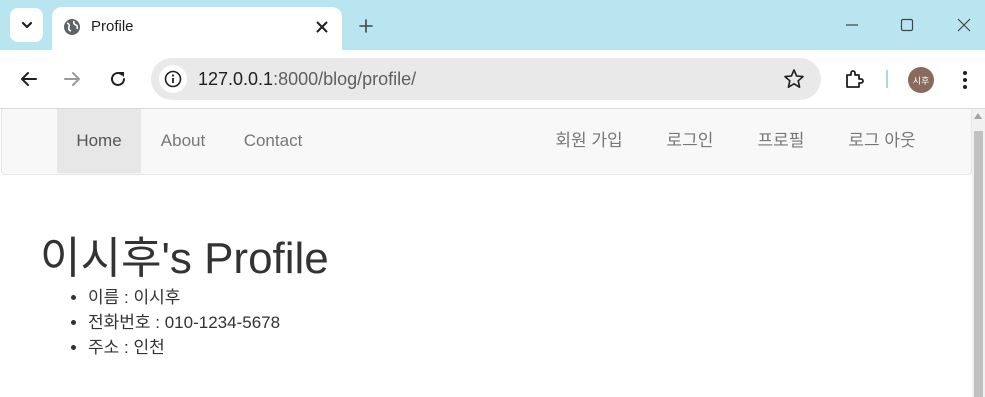  I want to click on puzzle-icon, so click(855, 79).